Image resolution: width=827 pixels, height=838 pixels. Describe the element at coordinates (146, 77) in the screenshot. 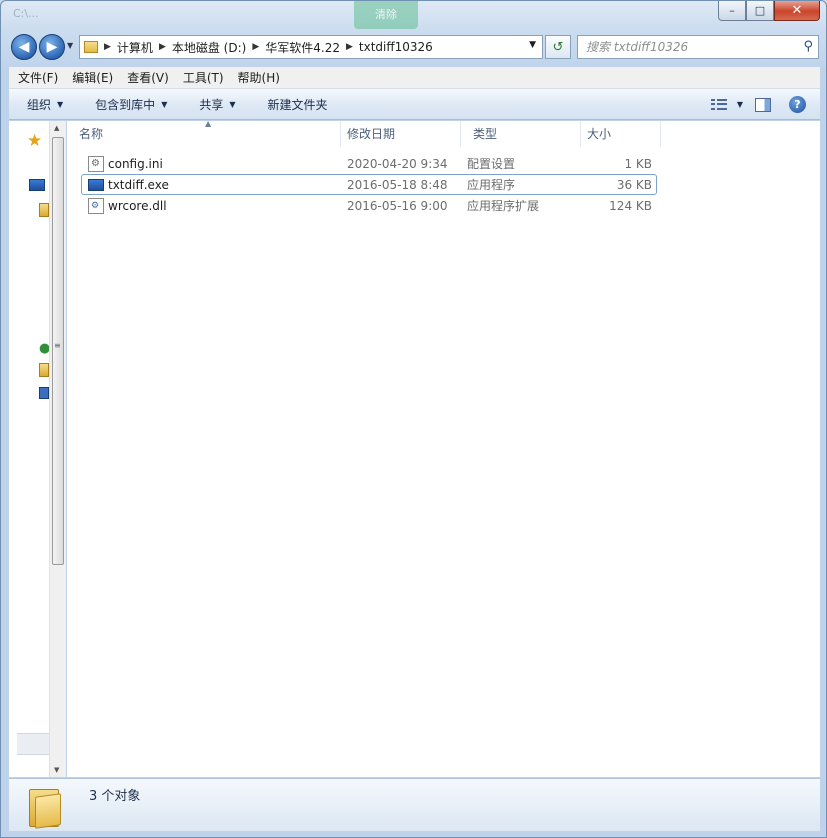

I see `menu-view: 查看(V)` at that location.